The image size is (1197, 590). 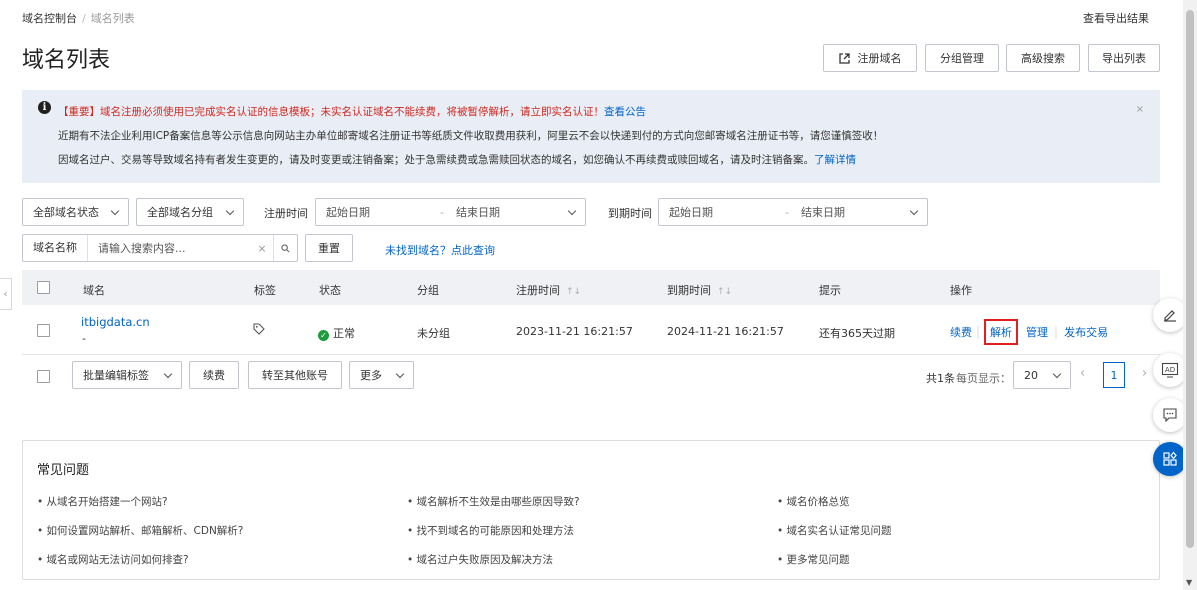 I want to click on search-type-label: 域名名称, so click(x=55, y=248).